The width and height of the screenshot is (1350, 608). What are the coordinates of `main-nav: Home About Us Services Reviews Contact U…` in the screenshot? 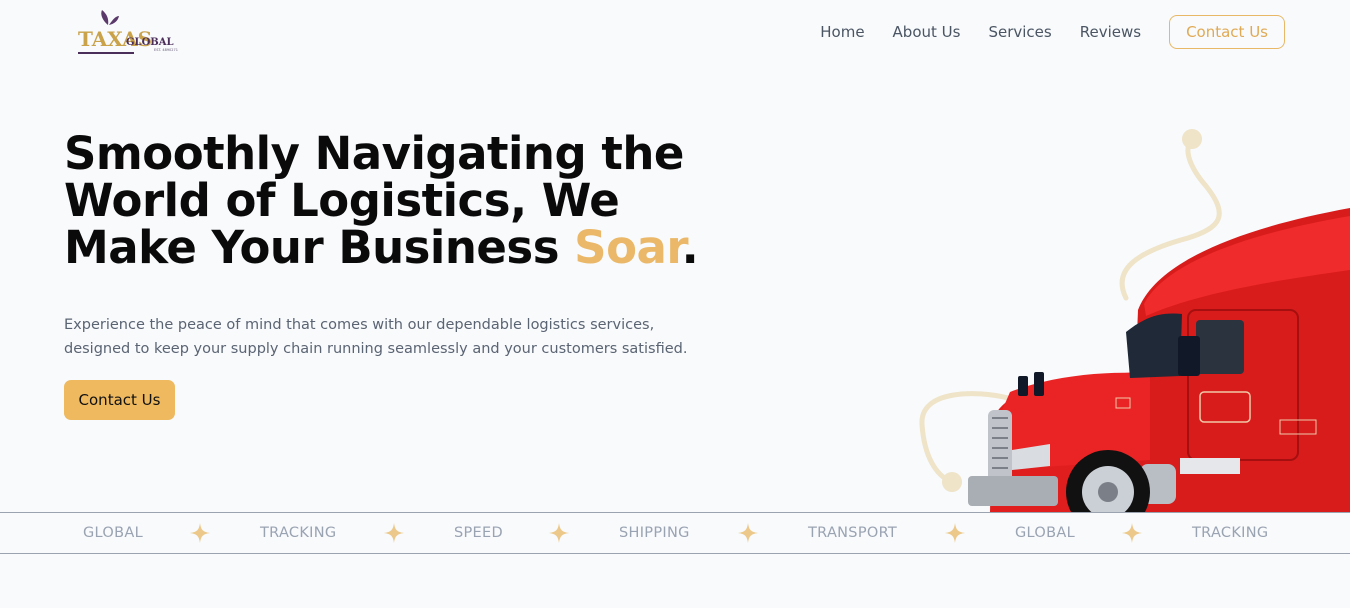 It's located at (1052, 32).